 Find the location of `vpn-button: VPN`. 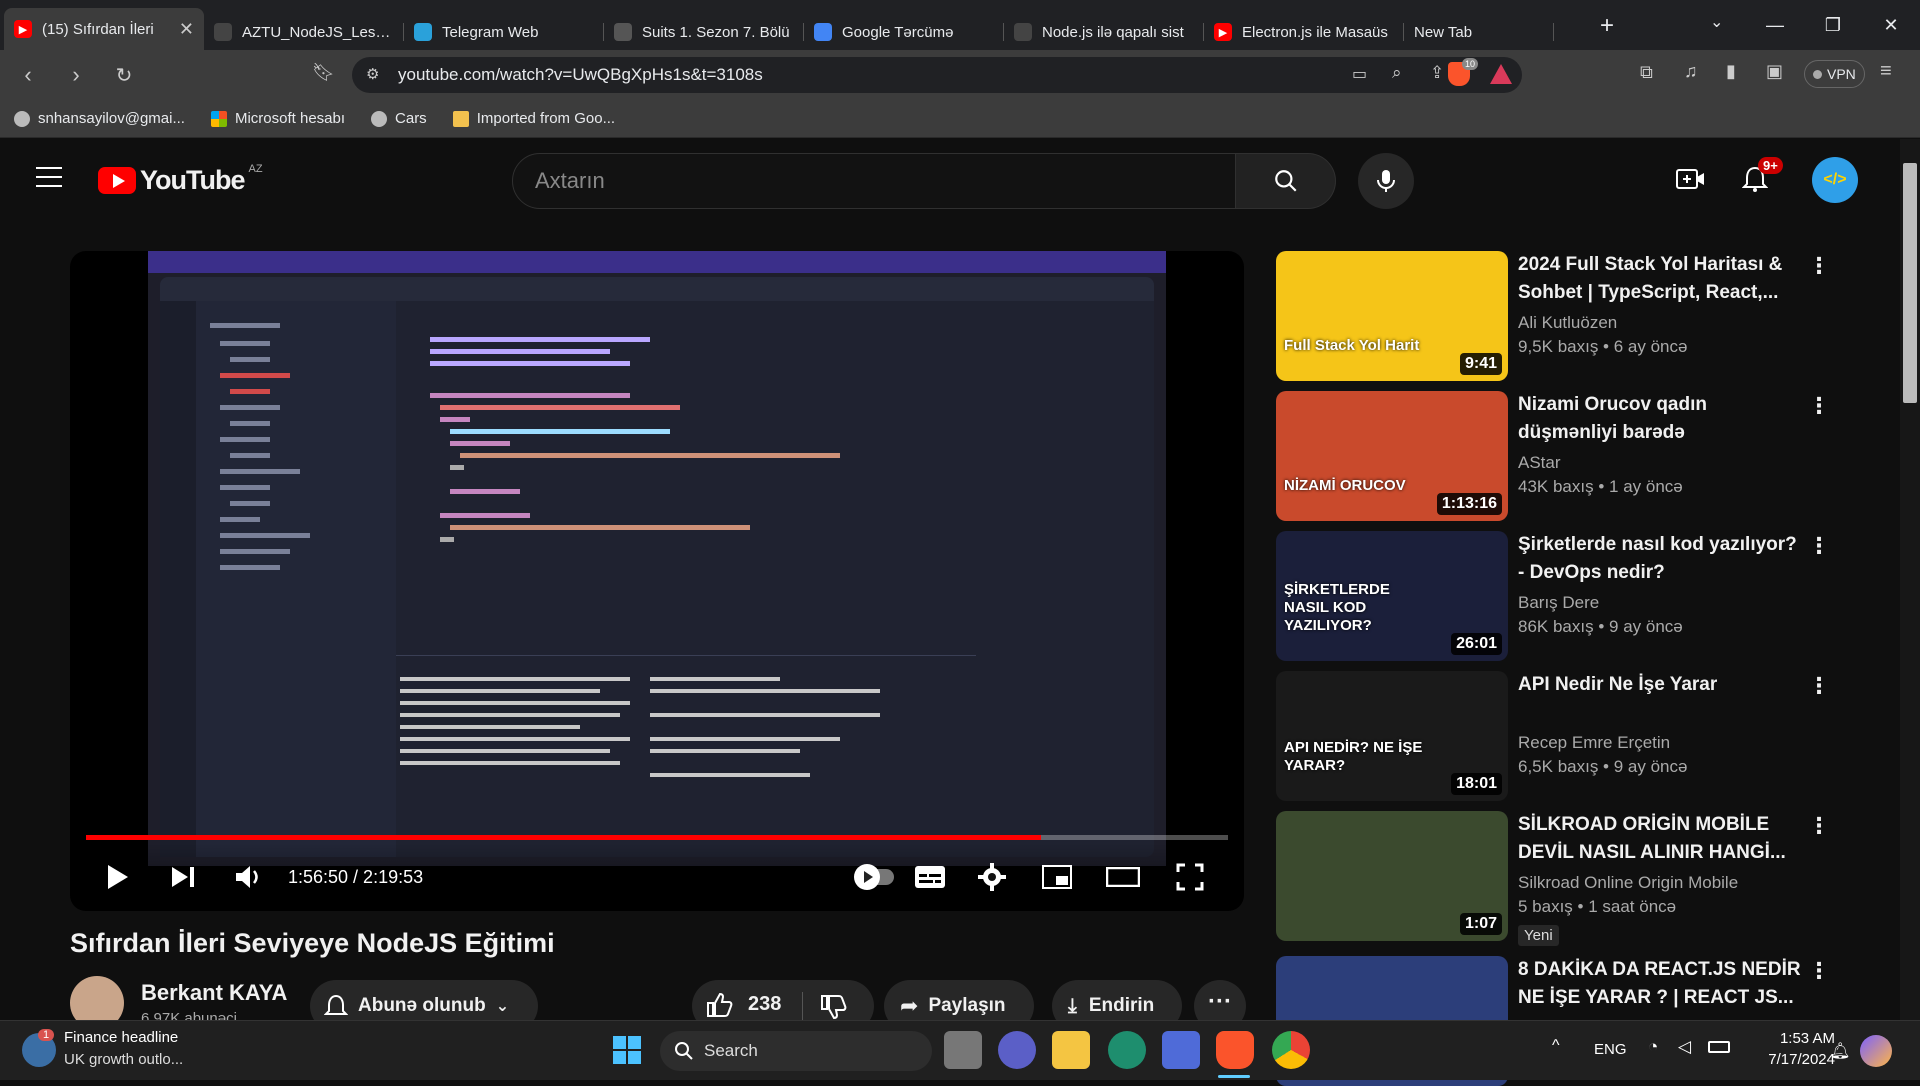

vpn-button: VPN is located at coordinates (1834, 74).